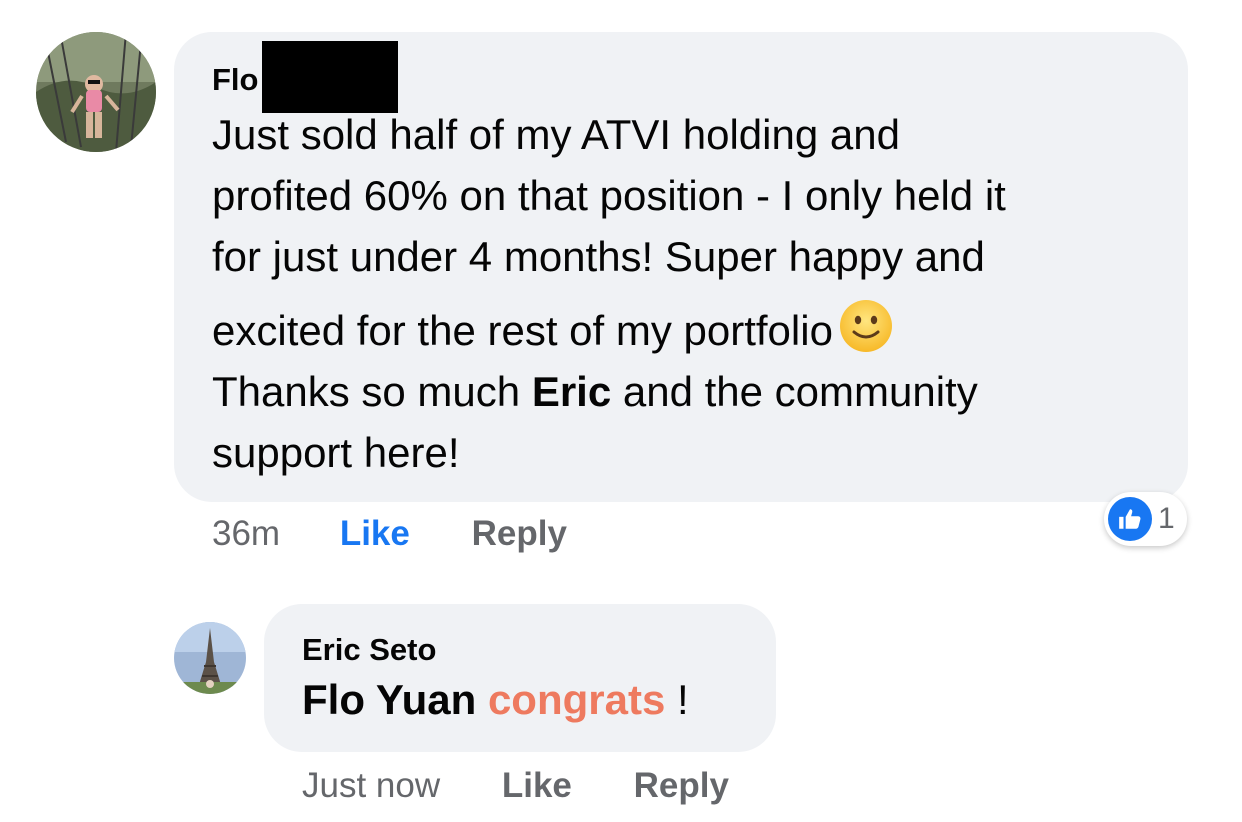 This screenshot has height=822, width=1242. What do you see at coordinates (537, 786) in the screenshot?
I see `reply-like-button: Like` at bounding box center [537, 786].